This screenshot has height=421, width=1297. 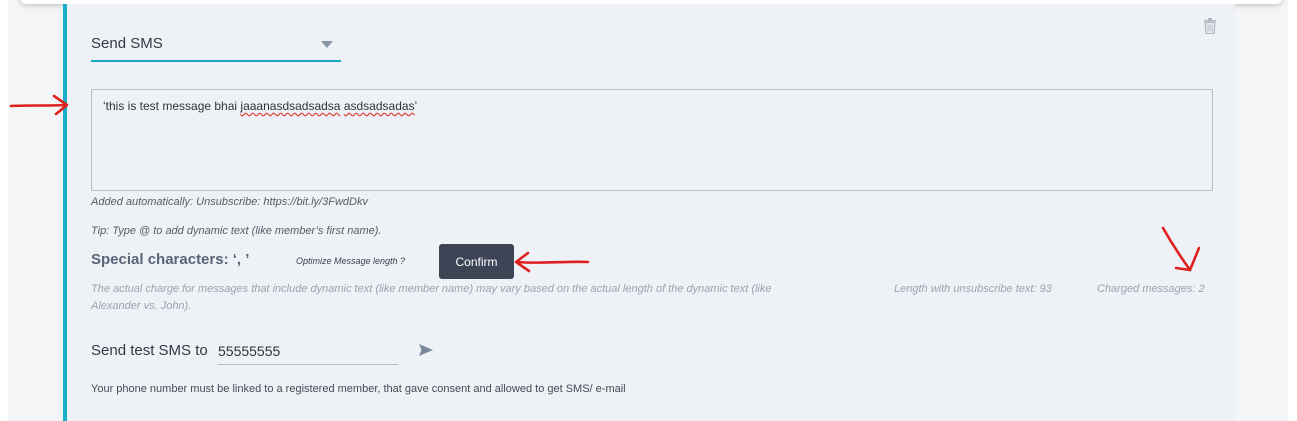 I want to click on confirm-button: Confirm, so click(x=476, y=261).